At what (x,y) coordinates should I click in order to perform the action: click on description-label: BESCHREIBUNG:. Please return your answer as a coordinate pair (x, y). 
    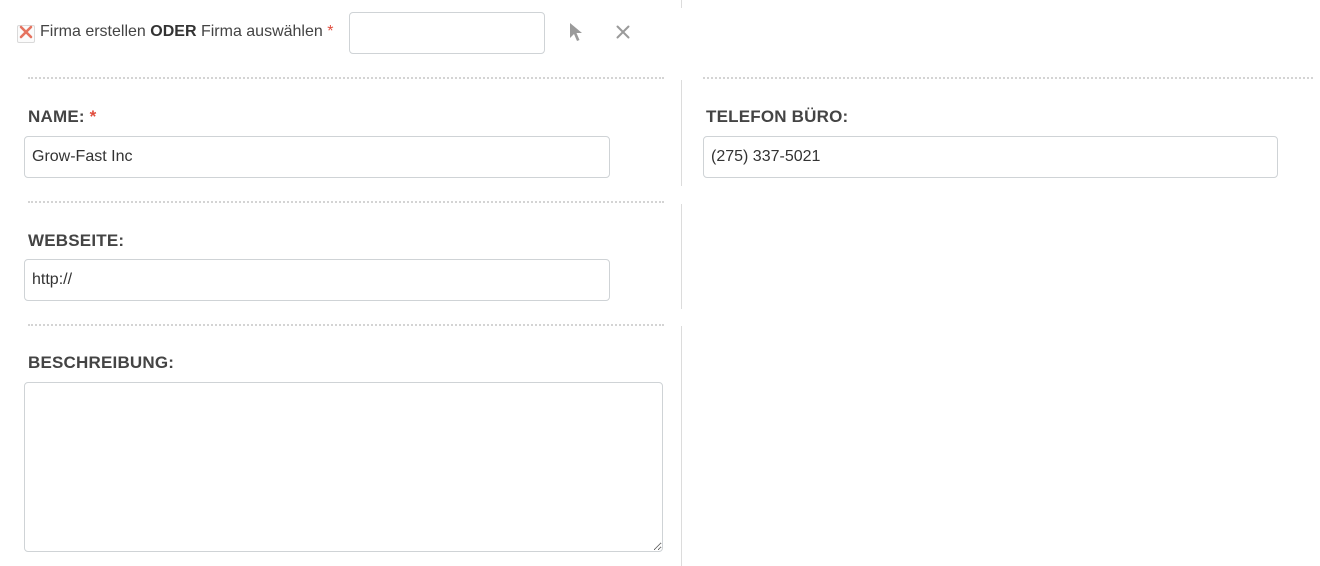
    Looking at the image, I should click on (101, 362).